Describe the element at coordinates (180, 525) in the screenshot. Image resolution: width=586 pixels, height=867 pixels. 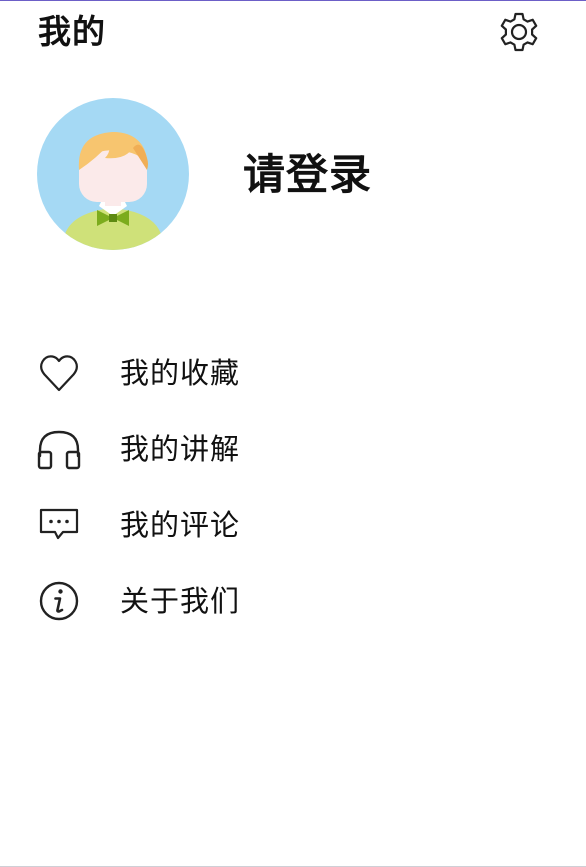
I see `menu-item-label: 我的评论` at that location.